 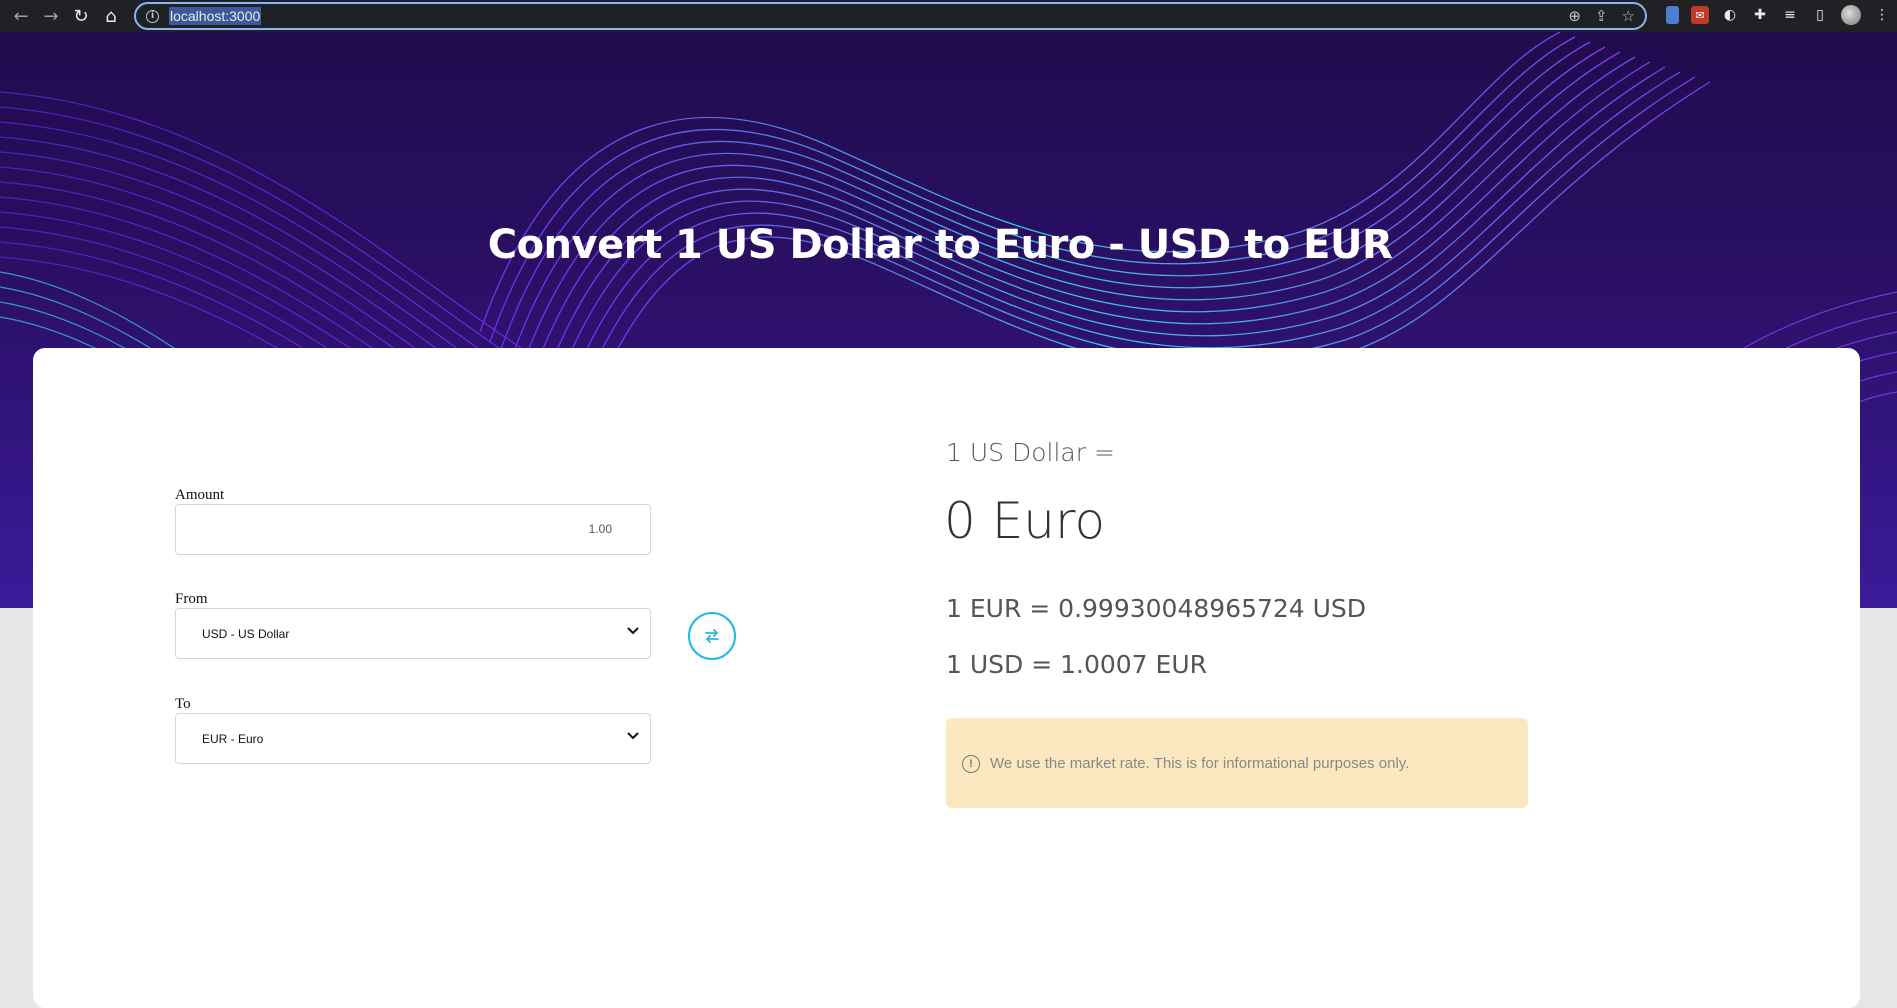 What do you see at coordinates (1601, 16) in the screenshot?
I see `share-icon: ⇪` at bounding box center [1601, 16].